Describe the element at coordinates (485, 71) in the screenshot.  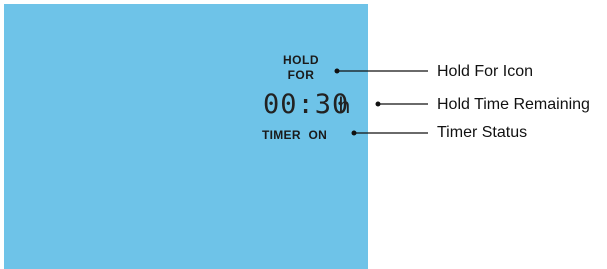
I see `label-hold-for-icon: Hold For Icon` at that location.